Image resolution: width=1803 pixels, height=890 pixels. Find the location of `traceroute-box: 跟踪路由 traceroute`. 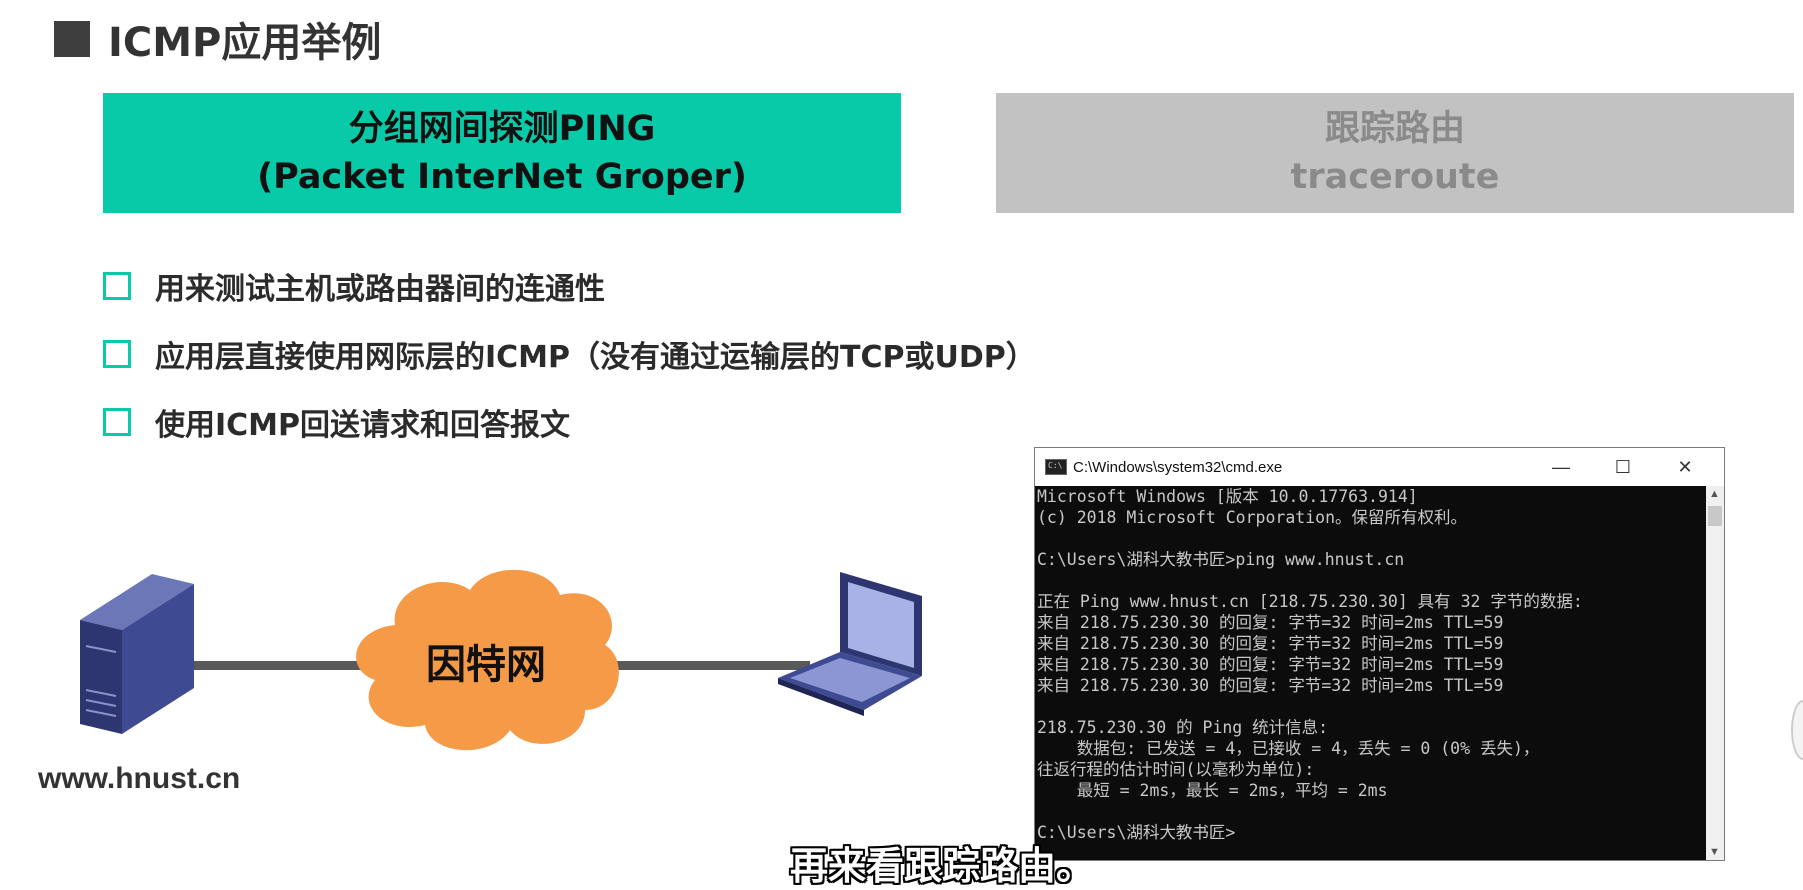

traceroute-box: 跟踪路由 traceroute is located at coordinates (1395, 153).